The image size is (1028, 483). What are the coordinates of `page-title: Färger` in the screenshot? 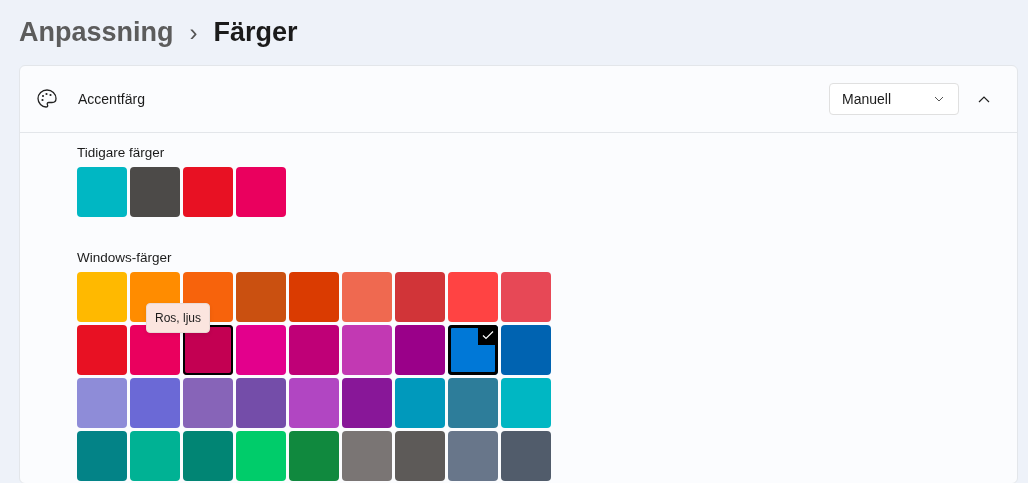 It's located at (255, 32).